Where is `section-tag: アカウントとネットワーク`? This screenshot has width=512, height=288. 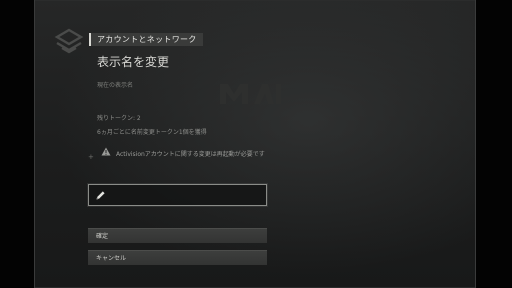 section-tag: アカウントとネットワーク is located at coordinates (146, 39).